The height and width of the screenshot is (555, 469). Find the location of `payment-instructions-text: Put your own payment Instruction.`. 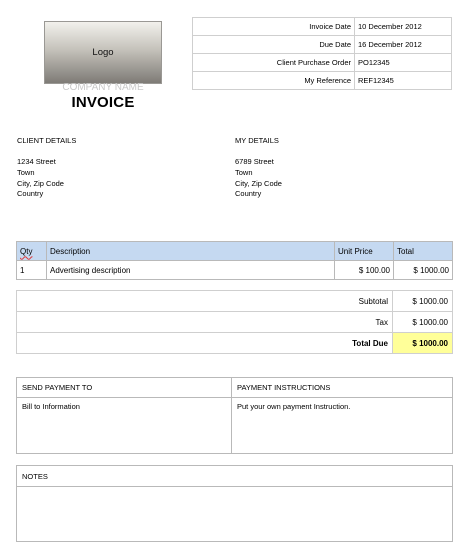

payment-instructions-text: Put your own payment Instruction. is located at coordinates (342, 425).